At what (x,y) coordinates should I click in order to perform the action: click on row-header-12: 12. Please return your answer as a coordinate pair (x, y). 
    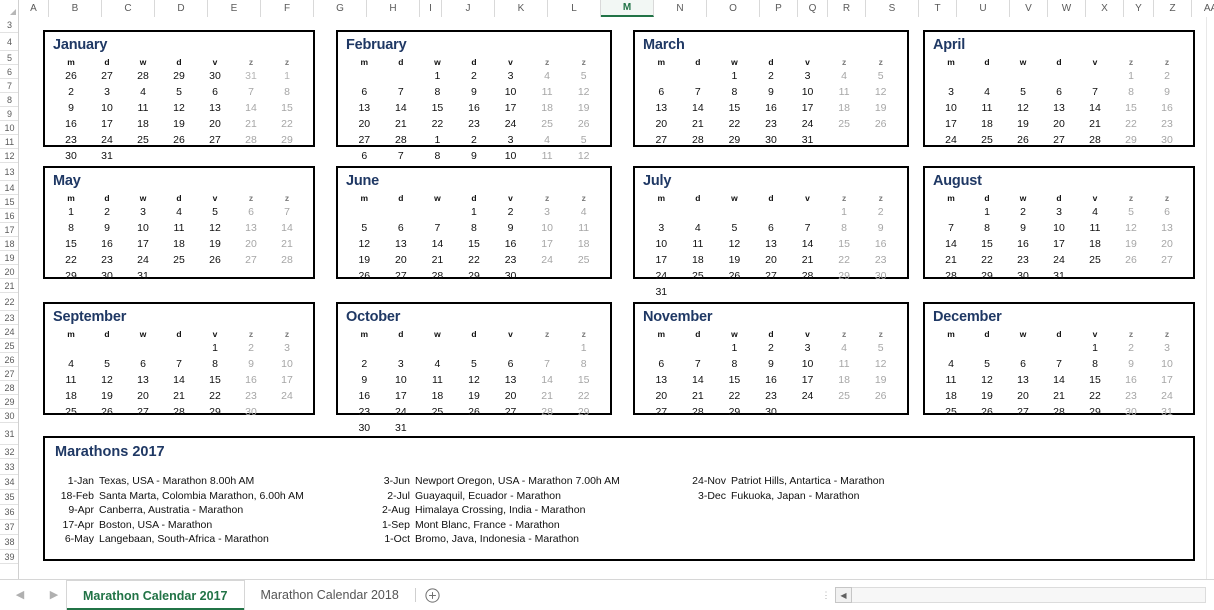
    Looking at the image, I should click on (9, 156).